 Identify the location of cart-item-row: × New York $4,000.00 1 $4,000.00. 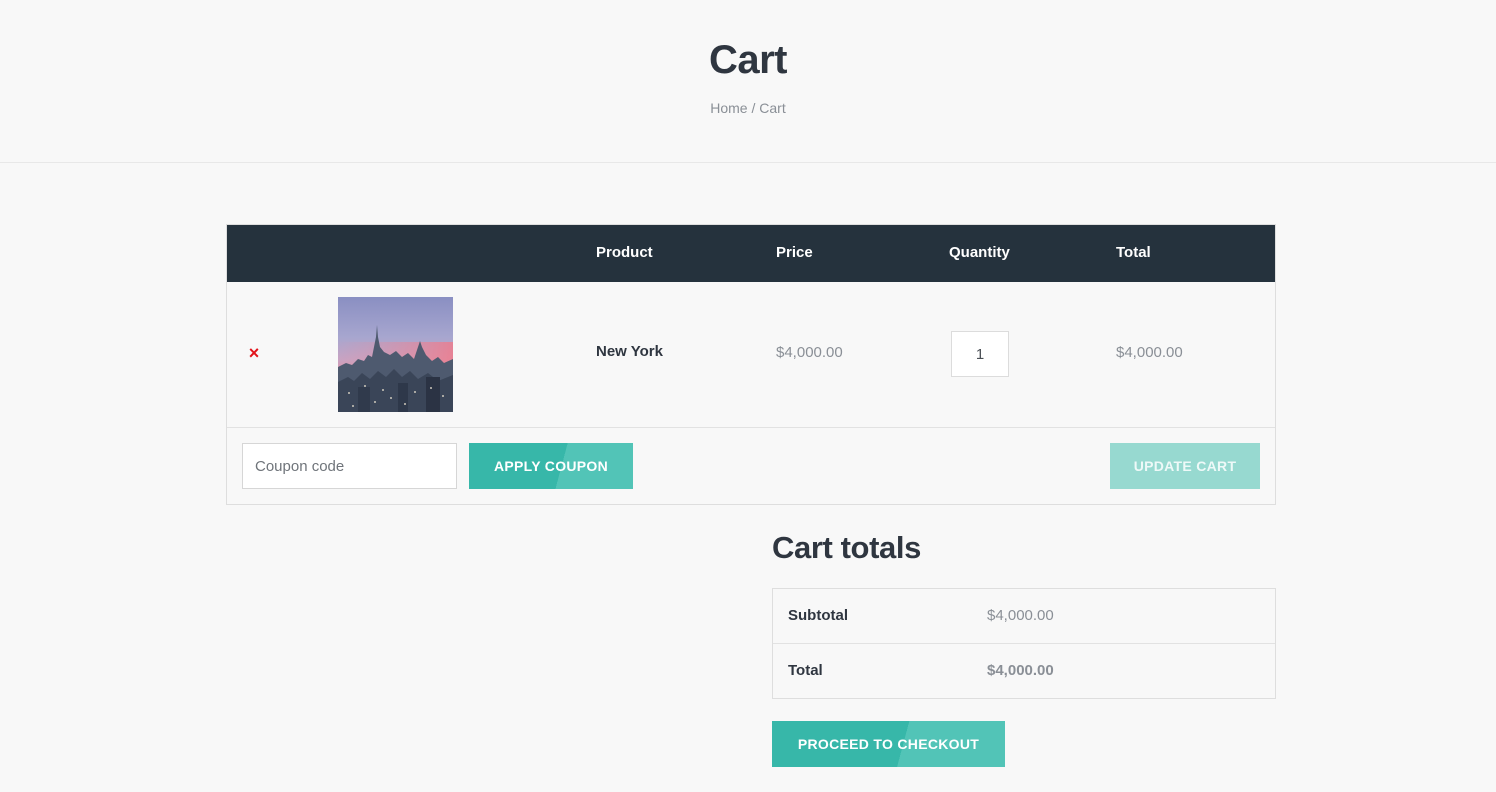
(751, 355).